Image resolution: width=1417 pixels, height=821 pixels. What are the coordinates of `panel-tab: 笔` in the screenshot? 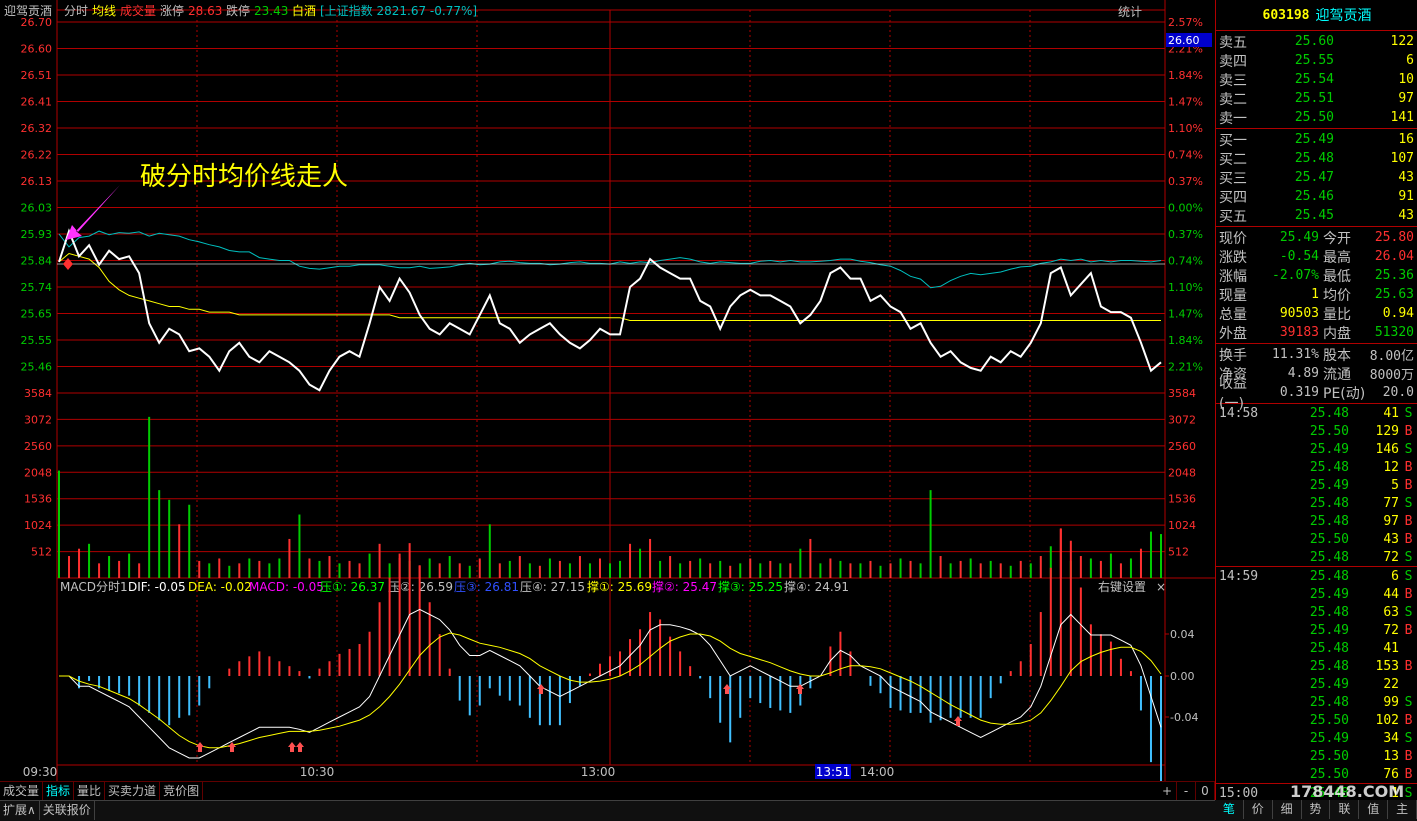 It's located at (1229, 809).